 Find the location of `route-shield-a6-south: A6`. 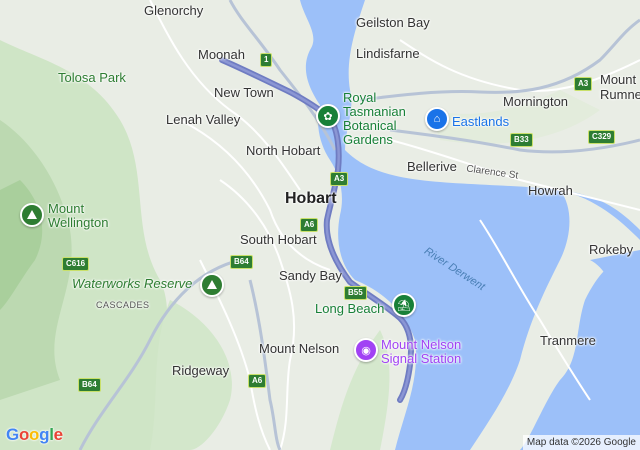

route-shield-a6-south: A6 is located at coordinates (257, 381).